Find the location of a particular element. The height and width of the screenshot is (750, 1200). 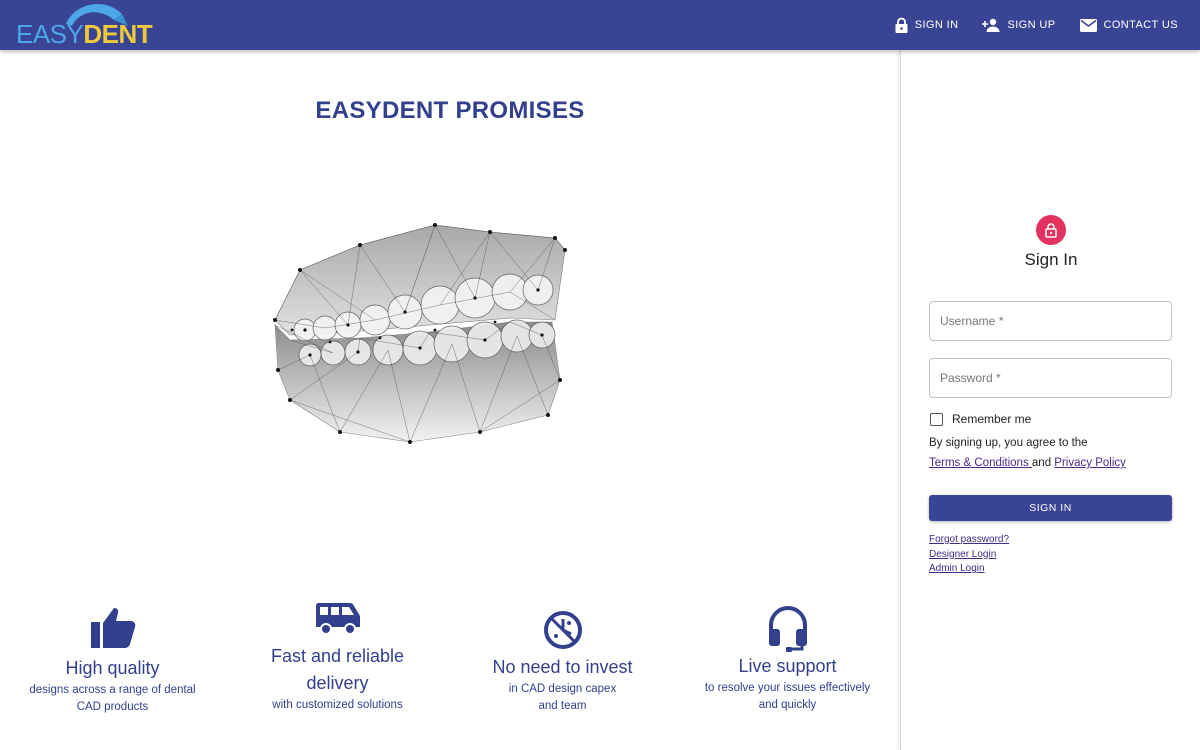

remember-me-label: Remember me is located at coordinates (992, 419).